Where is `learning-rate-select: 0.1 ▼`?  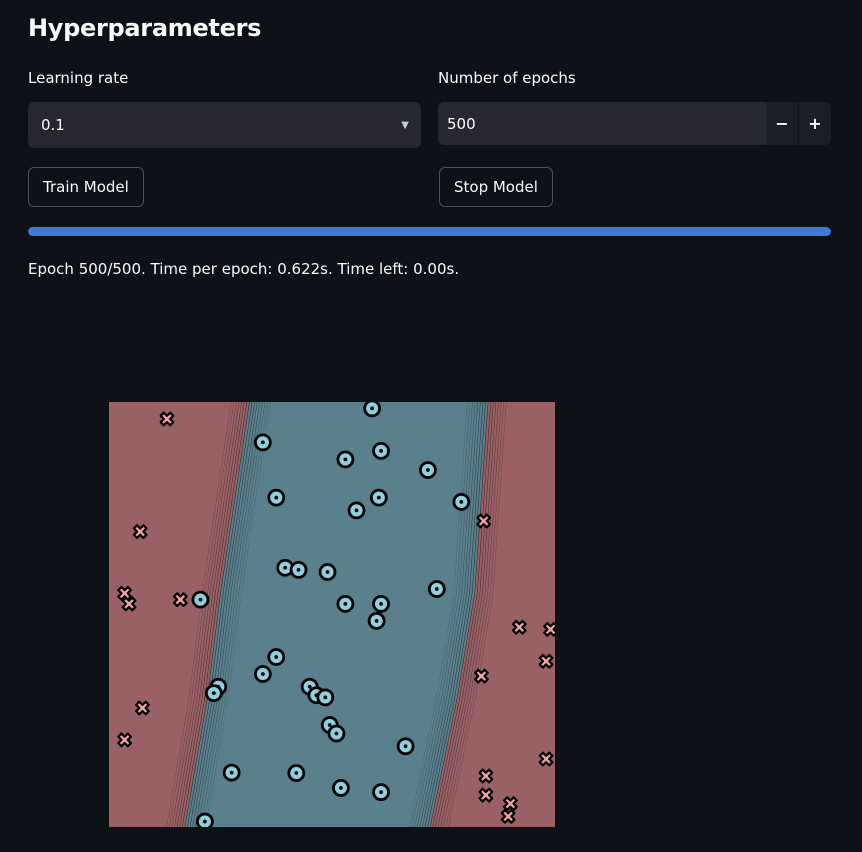 learning-rate-select: 0.1 ▼ is located at coordinates (224, 125).